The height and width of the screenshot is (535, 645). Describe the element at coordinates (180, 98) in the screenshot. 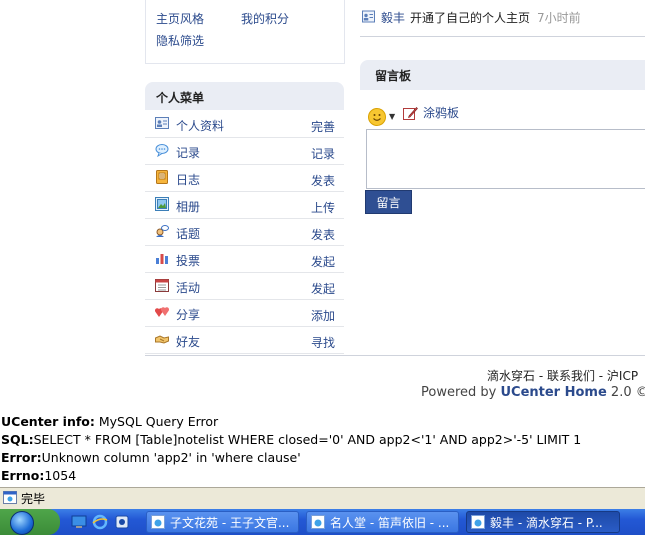

I see `personal-menu-title: 个人菜单` at that location.